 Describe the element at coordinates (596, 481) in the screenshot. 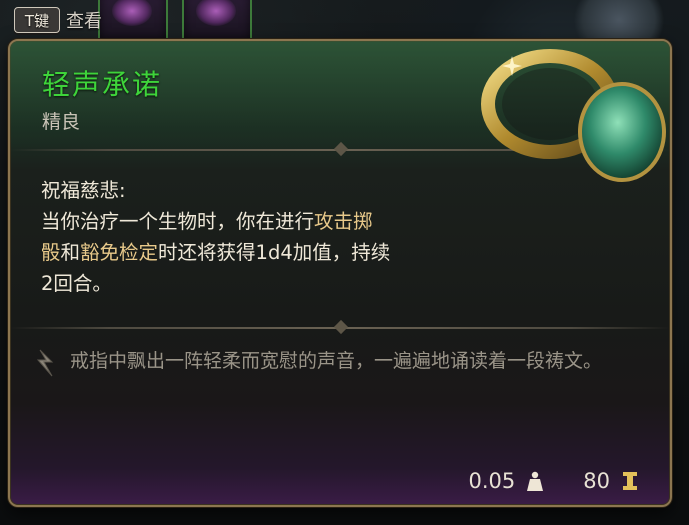

I see `item-value: 80` at that location.